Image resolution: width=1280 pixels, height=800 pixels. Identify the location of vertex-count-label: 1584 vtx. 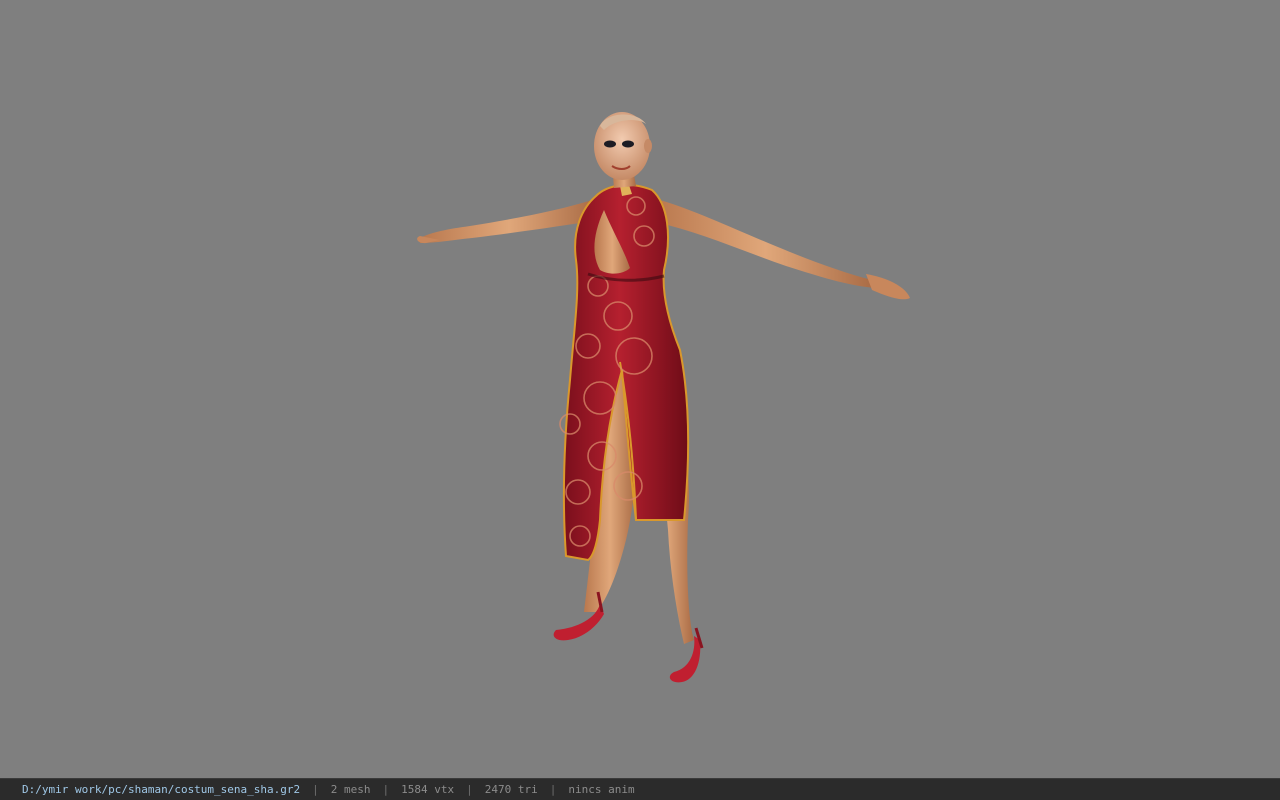
(428, 789).